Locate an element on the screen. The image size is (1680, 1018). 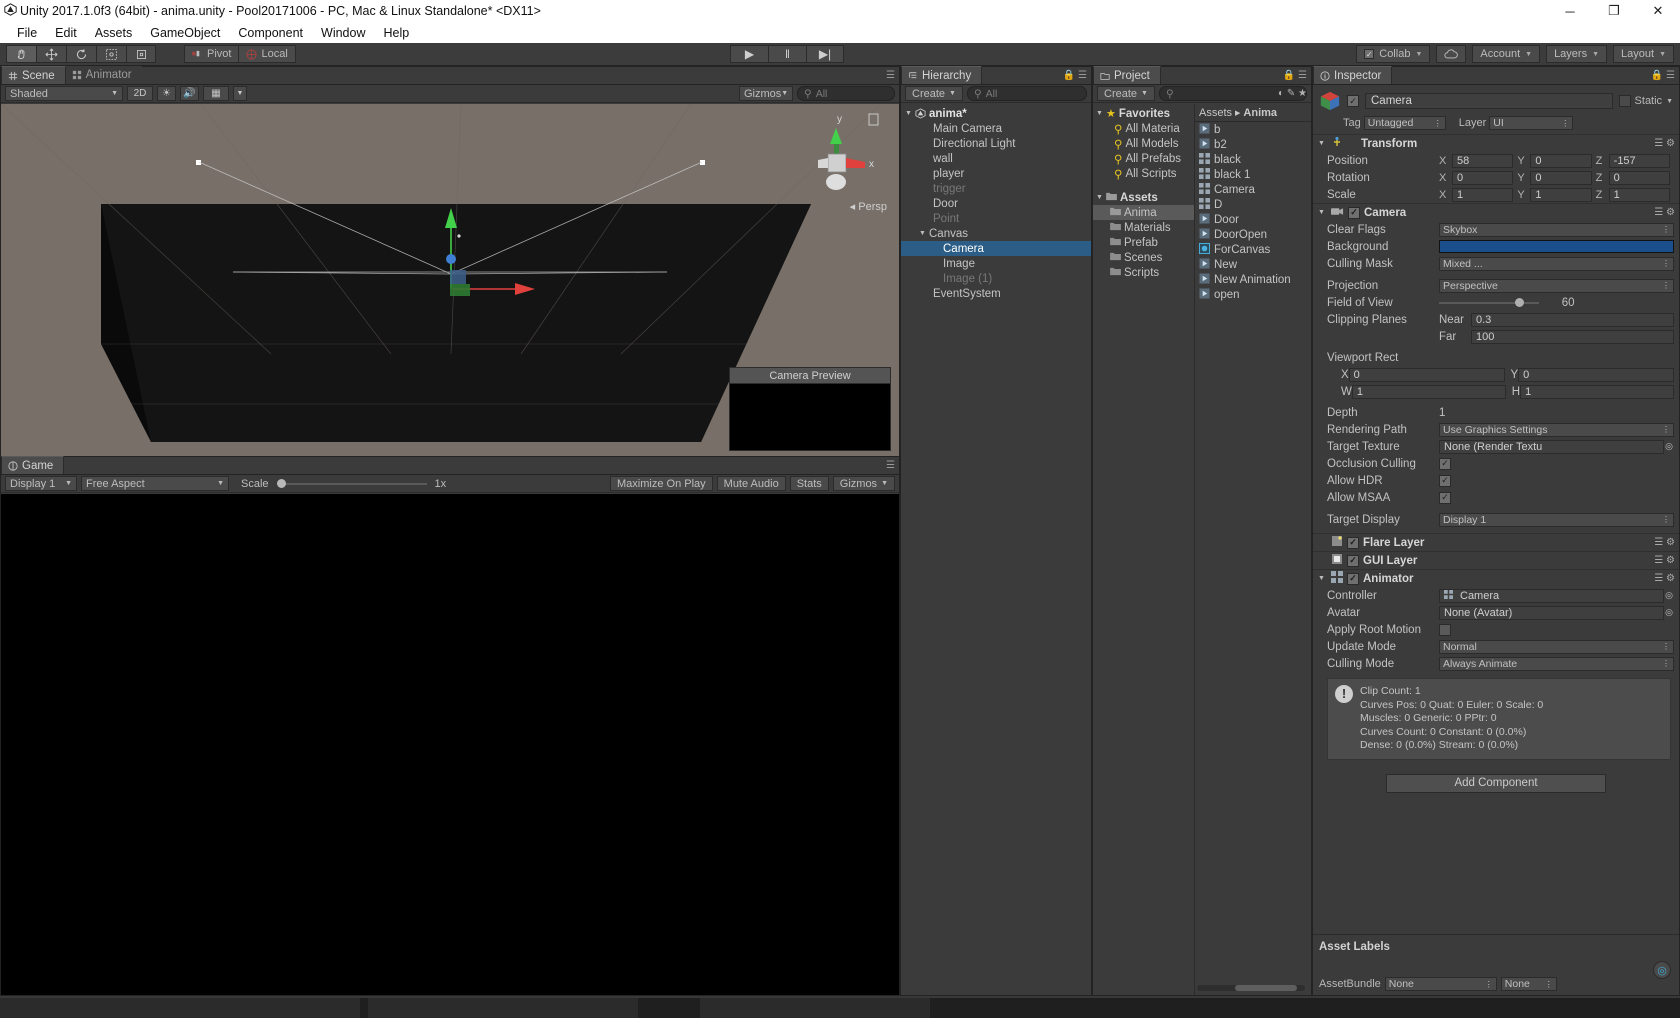
project-favorite-all-models: ⚲ All Models is located at coordinates (1143, 143).